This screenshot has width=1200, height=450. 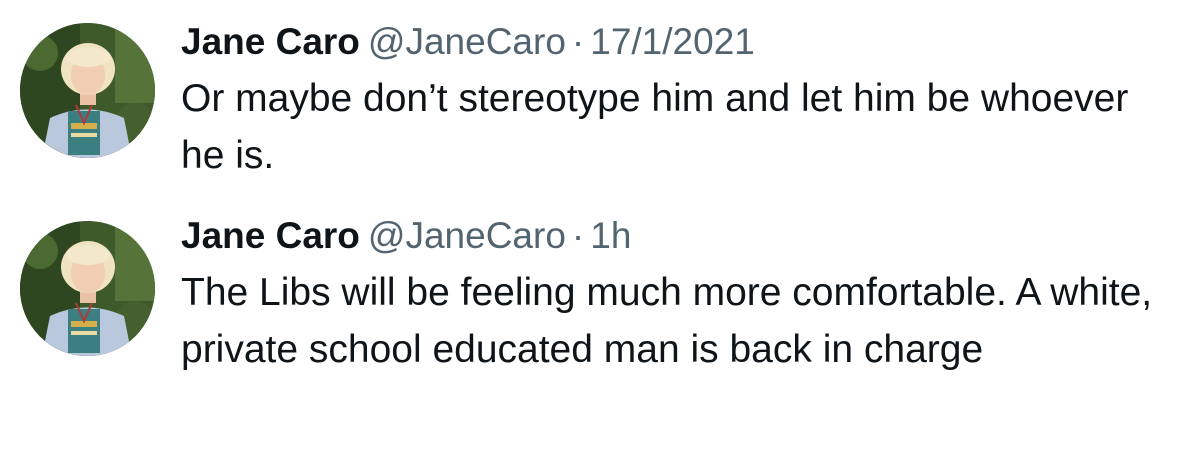 I want to click on timestamp: 17/1/2021, so click(x=672, y=41).